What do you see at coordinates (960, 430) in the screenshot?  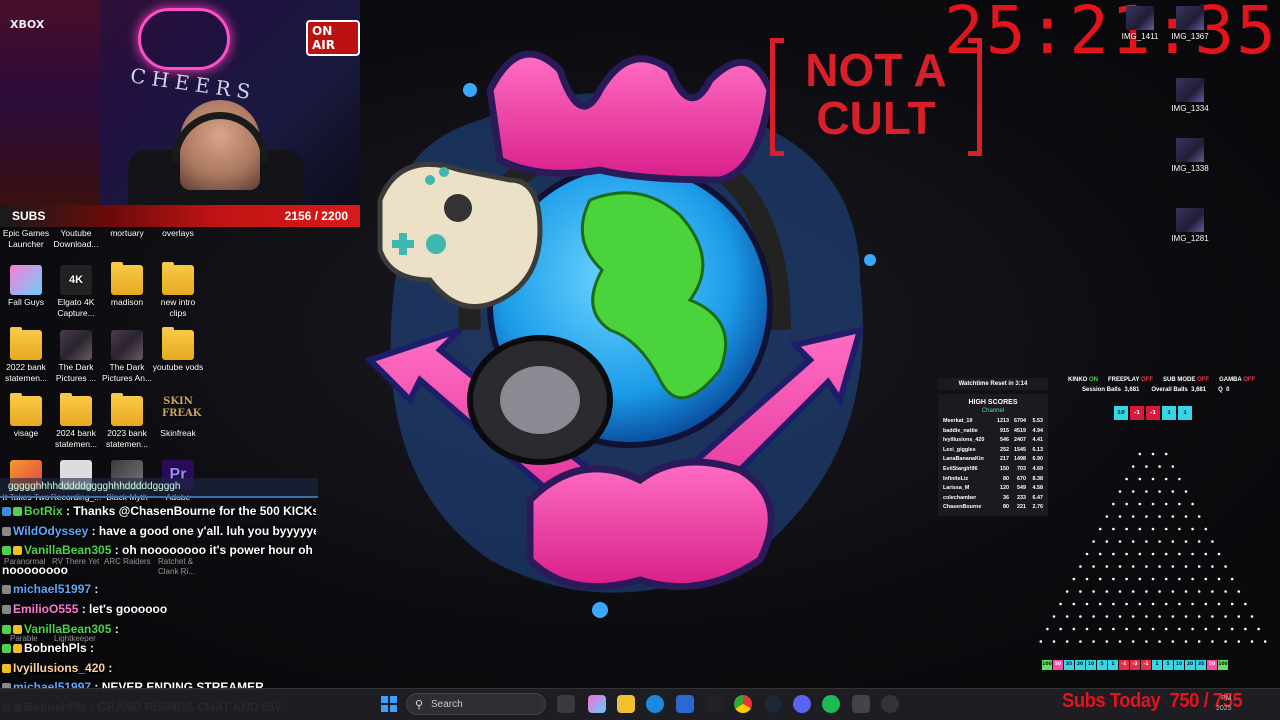 I see `high-score-name: baddie_nattie` at bounding box center [960, 430].